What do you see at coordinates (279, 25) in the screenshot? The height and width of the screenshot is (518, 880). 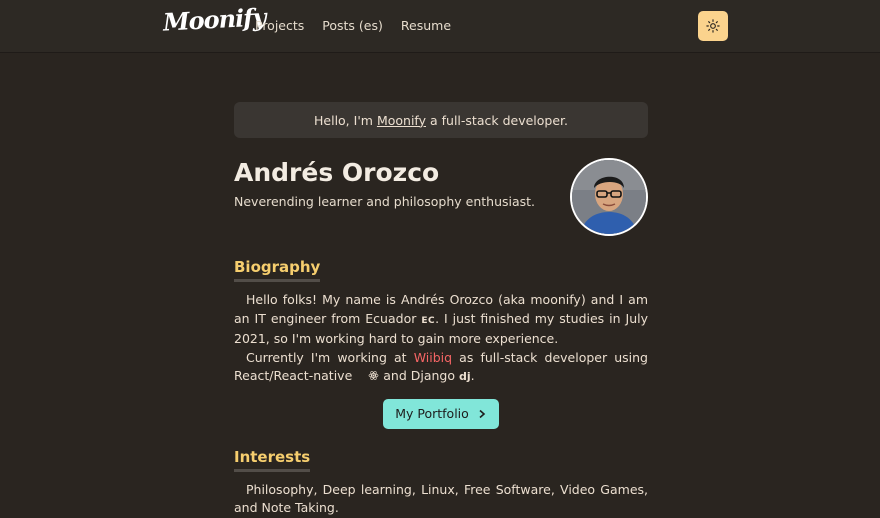 I see `nav-link-projects: Projects` at bounding box center [279, 25].